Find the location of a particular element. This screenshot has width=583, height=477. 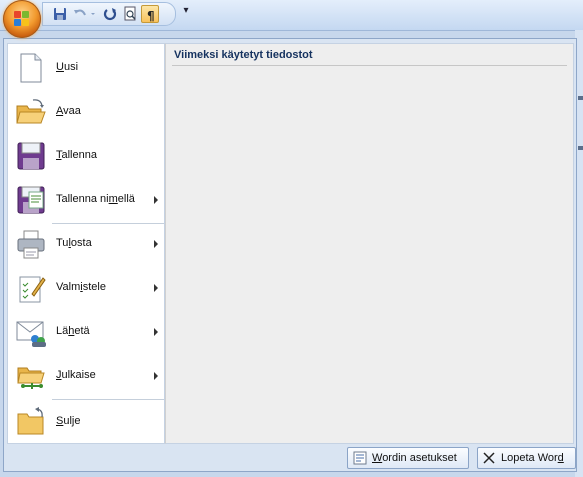

undo-icon is located at coordinates (80, 14).